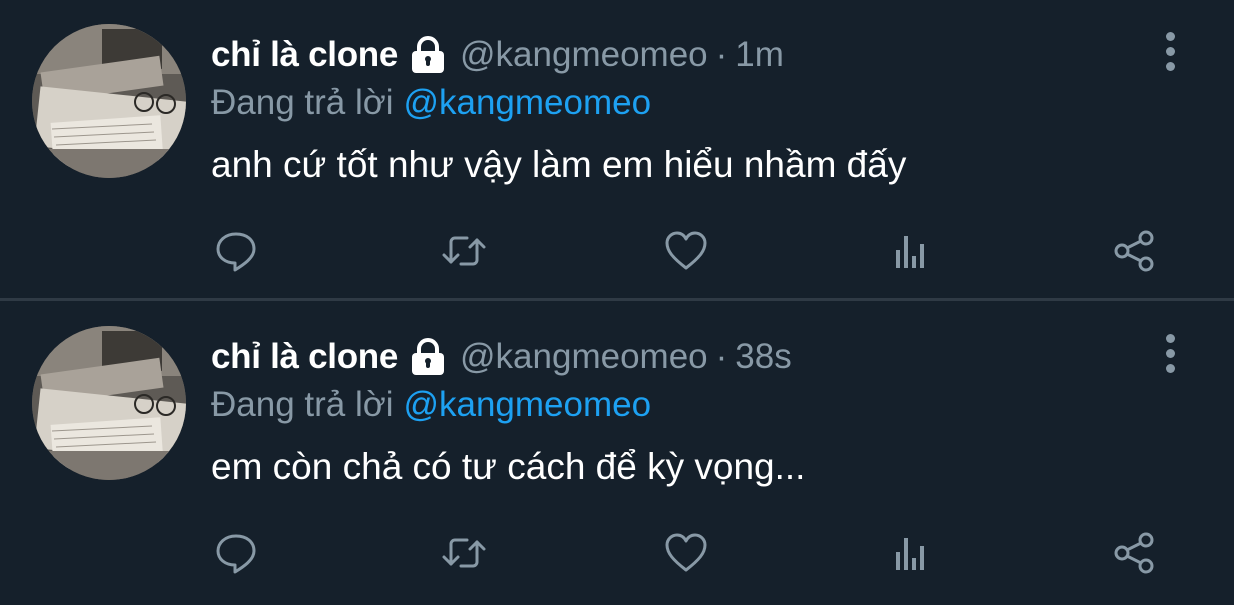 This screenshot has width=1234, height=605. Describe the element at coordinates (763, 357) in the screenshot. I see `timestamp: 38s` at that location.